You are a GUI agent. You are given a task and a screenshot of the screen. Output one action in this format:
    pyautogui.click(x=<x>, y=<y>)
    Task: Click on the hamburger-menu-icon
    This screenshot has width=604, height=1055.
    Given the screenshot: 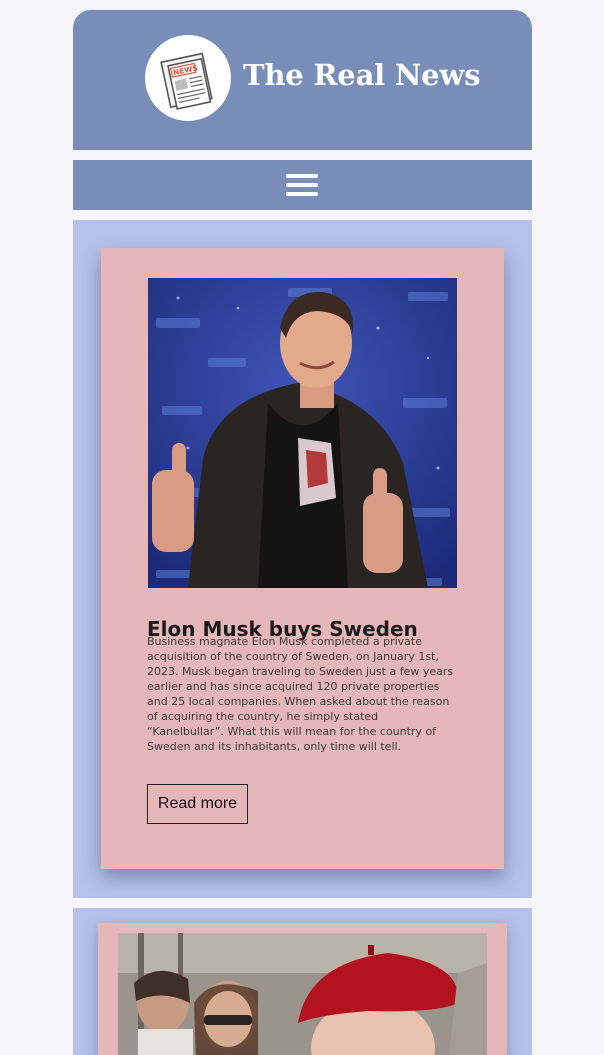 What is the action you would take?
    pyautogui.click(x=302, y=185)
    